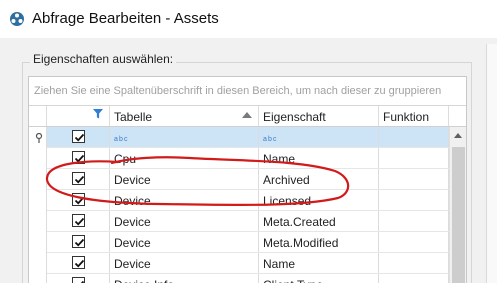  I want to click on table-row: Device Archived, so click(239, 179).